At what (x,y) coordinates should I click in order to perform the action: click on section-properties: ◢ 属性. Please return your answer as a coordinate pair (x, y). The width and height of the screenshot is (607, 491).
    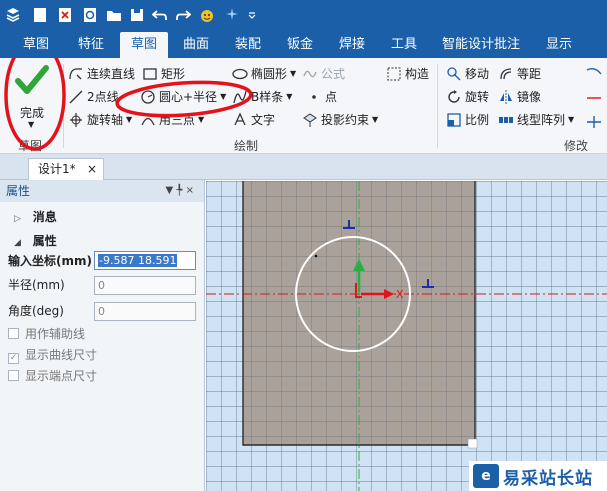
    Looking at the image, I should click on (102, 241).